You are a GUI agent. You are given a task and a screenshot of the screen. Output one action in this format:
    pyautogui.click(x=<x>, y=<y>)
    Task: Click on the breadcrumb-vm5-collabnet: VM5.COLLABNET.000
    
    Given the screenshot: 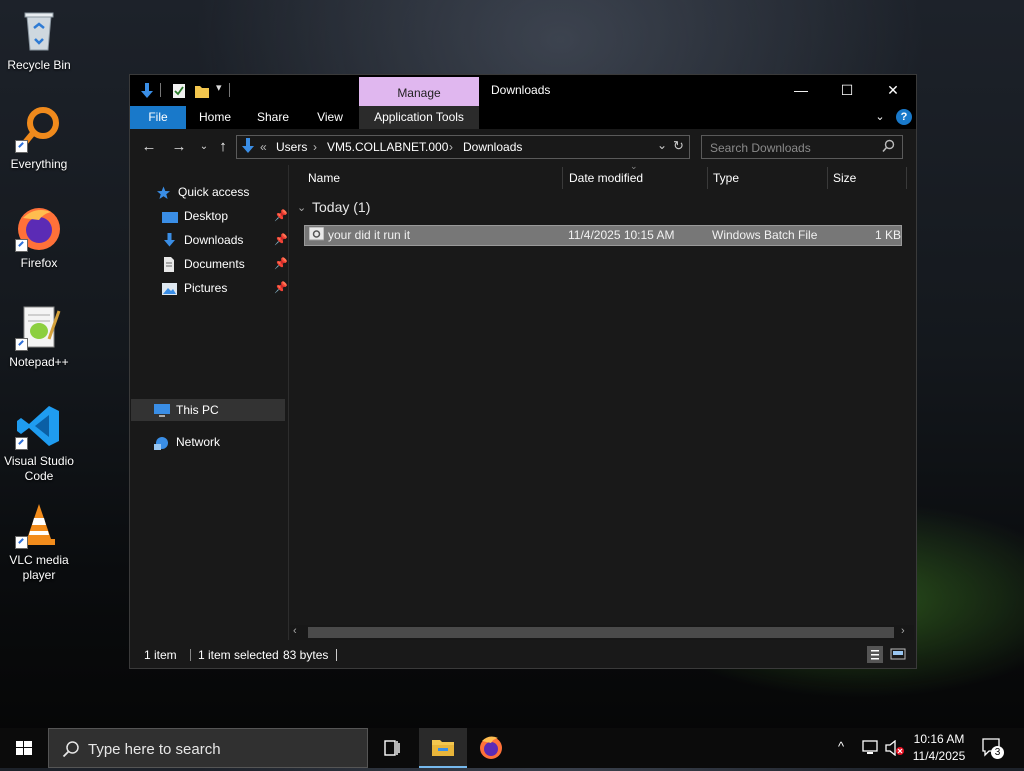 What is the action you would take?
    pyautogui.click(x=387, y=147)
    